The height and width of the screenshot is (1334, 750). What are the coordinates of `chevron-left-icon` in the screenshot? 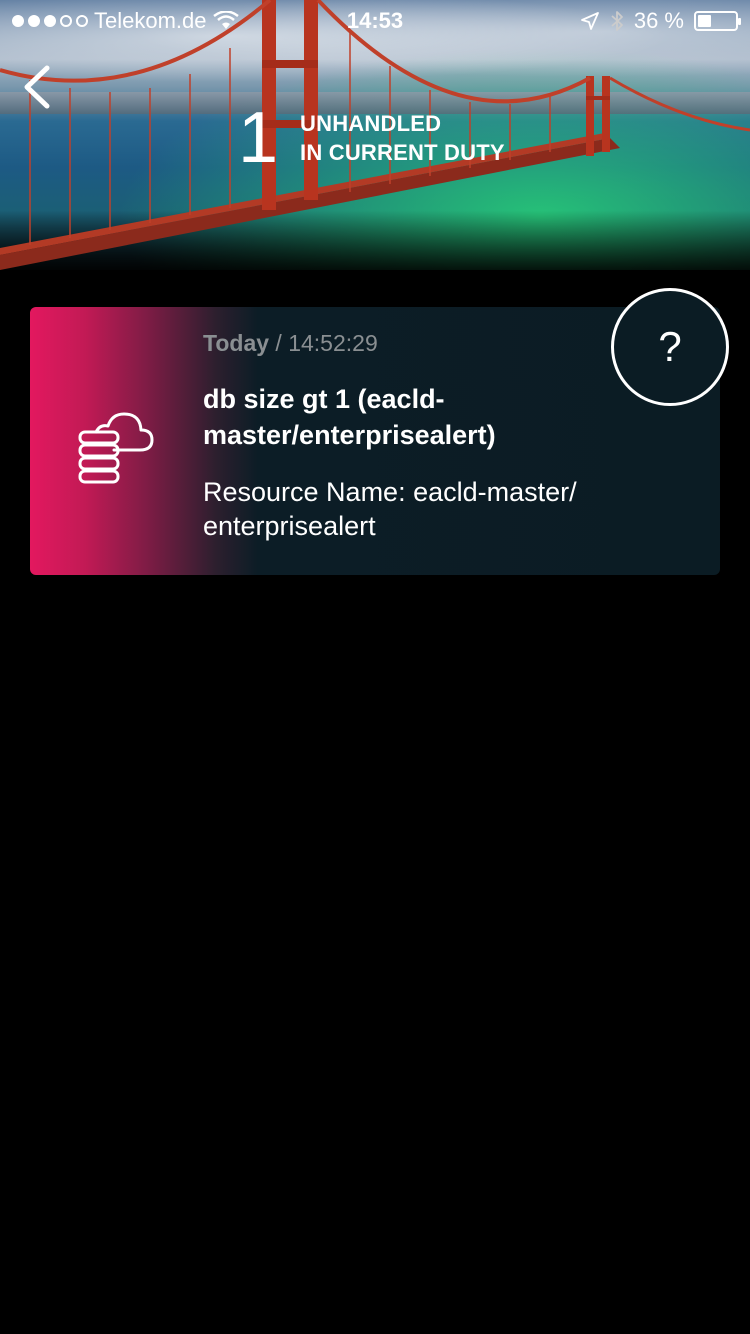 It's located at (37, 87).